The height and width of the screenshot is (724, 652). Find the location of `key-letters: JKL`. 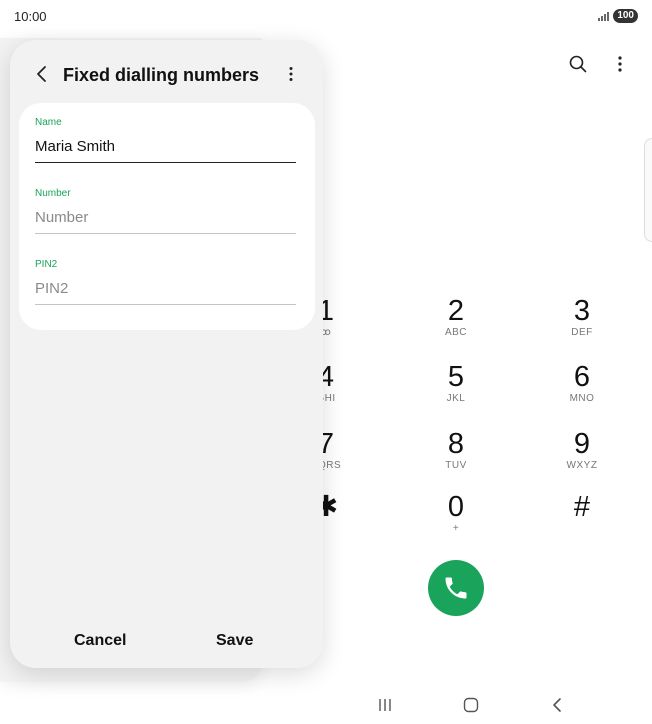

key-letters: JKL is located at coordinates (456, 398).